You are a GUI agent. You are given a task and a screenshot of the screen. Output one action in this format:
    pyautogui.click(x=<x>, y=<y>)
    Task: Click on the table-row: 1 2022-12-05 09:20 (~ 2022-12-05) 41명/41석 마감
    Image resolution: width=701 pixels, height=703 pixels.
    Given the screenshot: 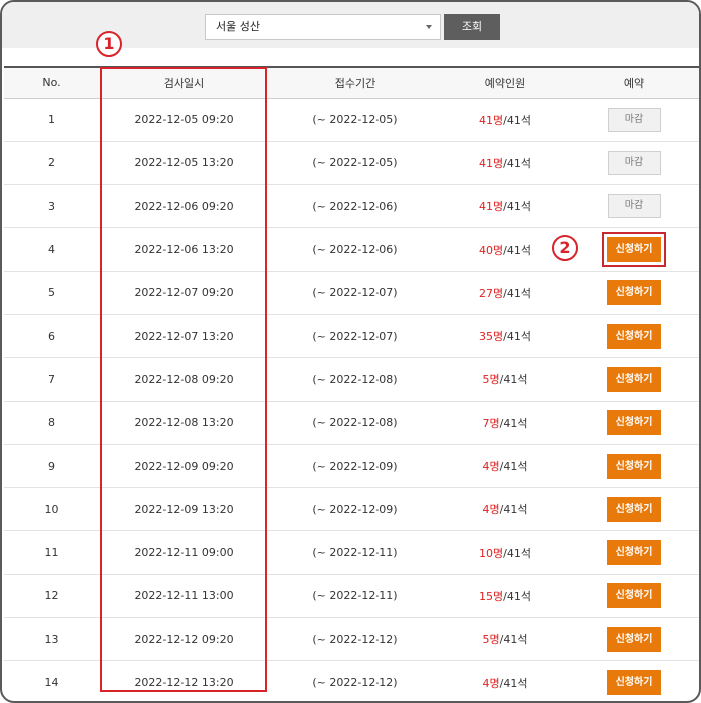 What is the action you would take?
    pyautogui.click(x=351, y=120)
    